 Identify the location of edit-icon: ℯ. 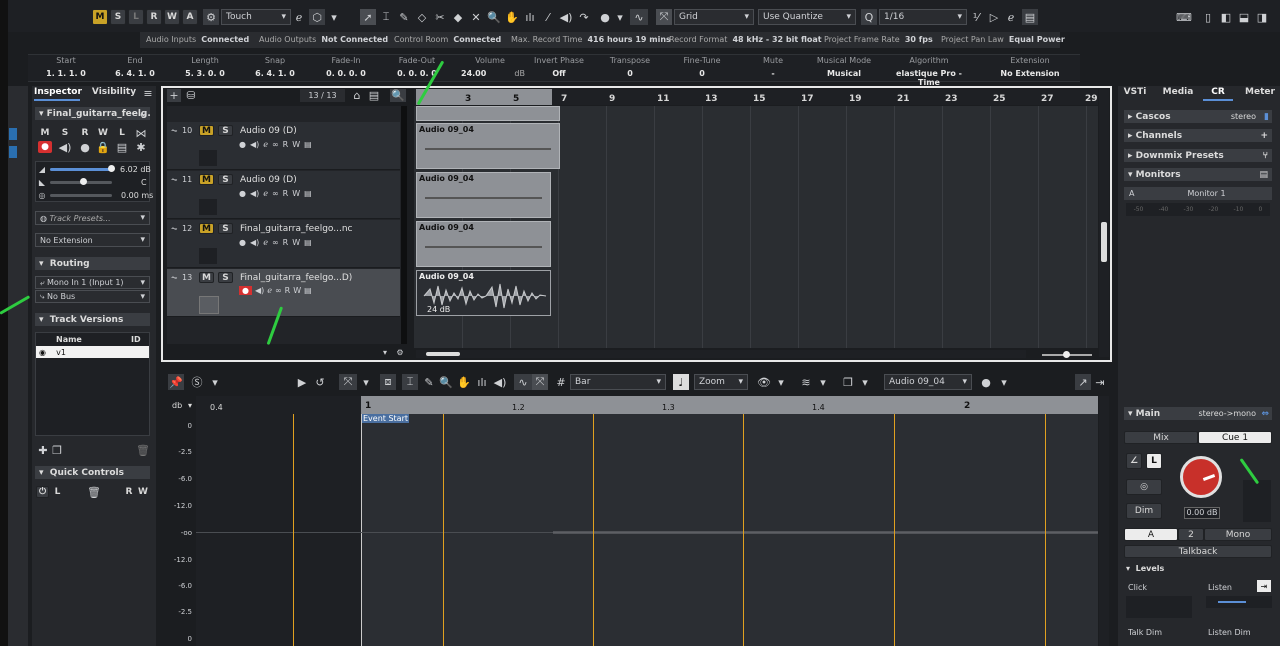
(299, 17).